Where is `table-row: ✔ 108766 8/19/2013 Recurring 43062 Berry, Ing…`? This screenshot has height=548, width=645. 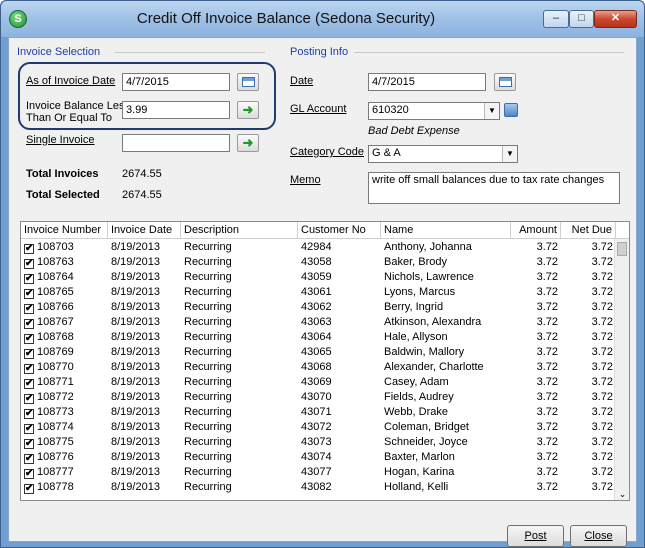
table-row: ✔ 108766 8/19/2013 Recurring 43062 Berry, Ing… is located at coordinates (318, 307).